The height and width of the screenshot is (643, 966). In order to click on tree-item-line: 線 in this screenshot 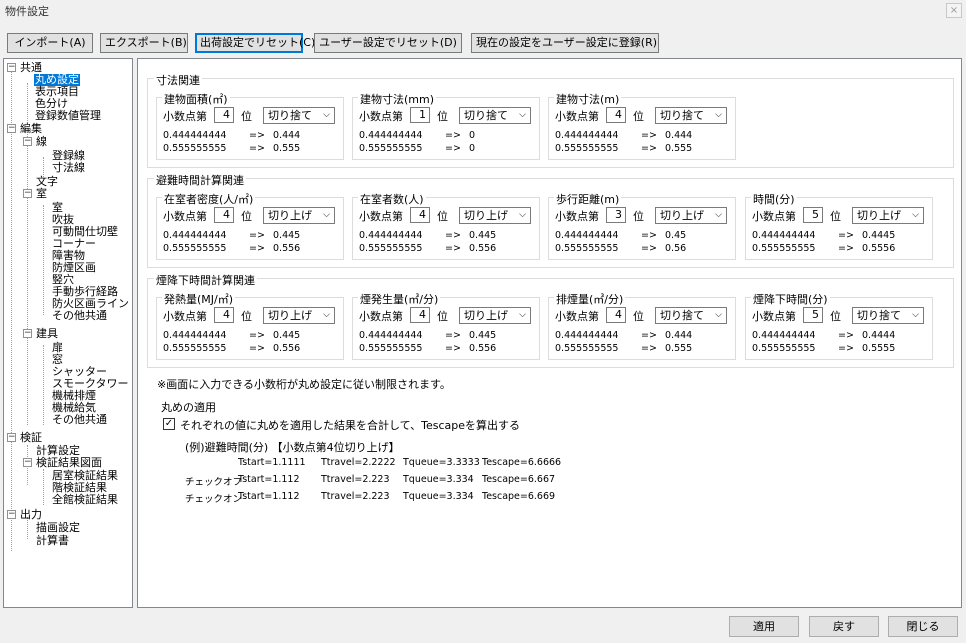, I will do `click(41, 142)`.